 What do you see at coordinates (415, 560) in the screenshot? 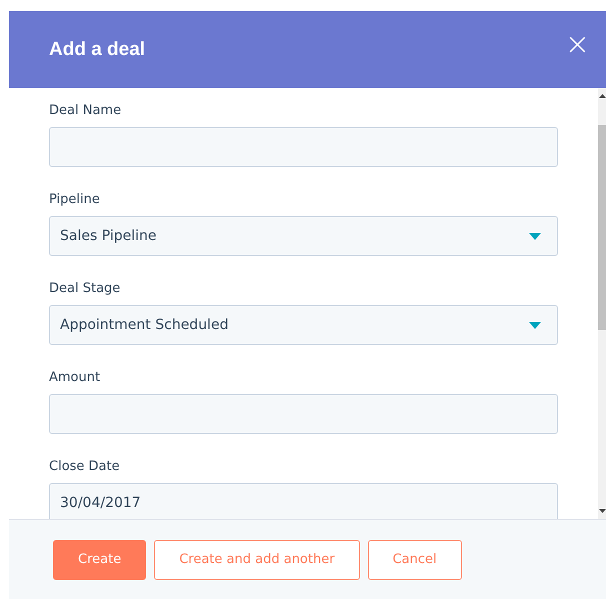
I see `secondary-button: Cancel` at bounding box center [415, 560].